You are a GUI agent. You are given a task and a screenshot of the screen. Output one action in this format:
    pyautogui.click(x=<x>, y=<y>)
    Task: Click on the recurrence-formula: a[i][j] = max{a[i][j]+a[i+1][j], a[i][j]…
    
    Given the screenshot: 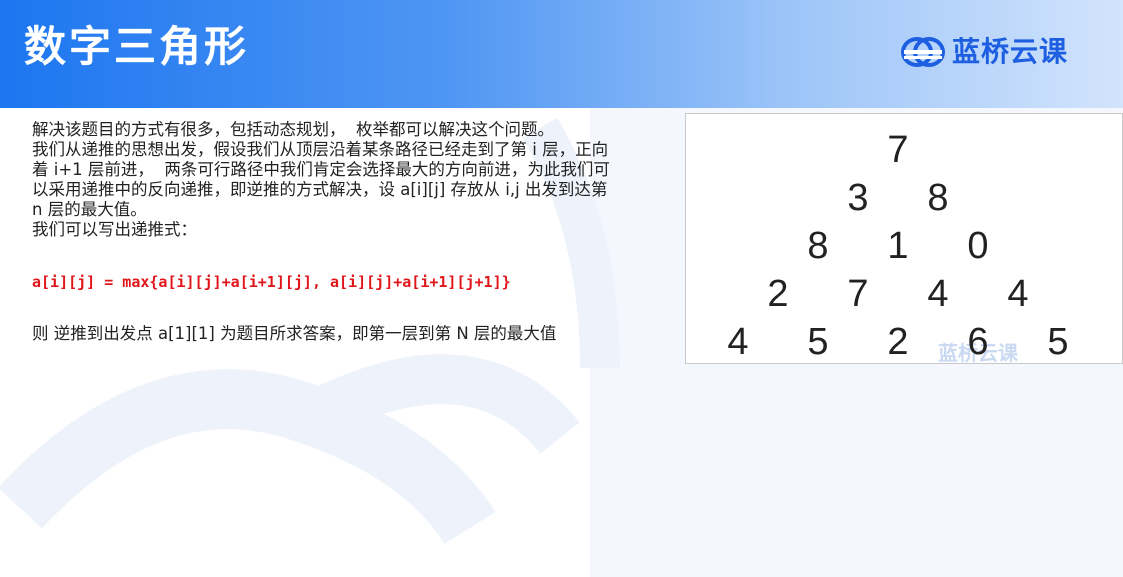 What is the action you would take?
    pyautogui.click(x=271, y=282)
    